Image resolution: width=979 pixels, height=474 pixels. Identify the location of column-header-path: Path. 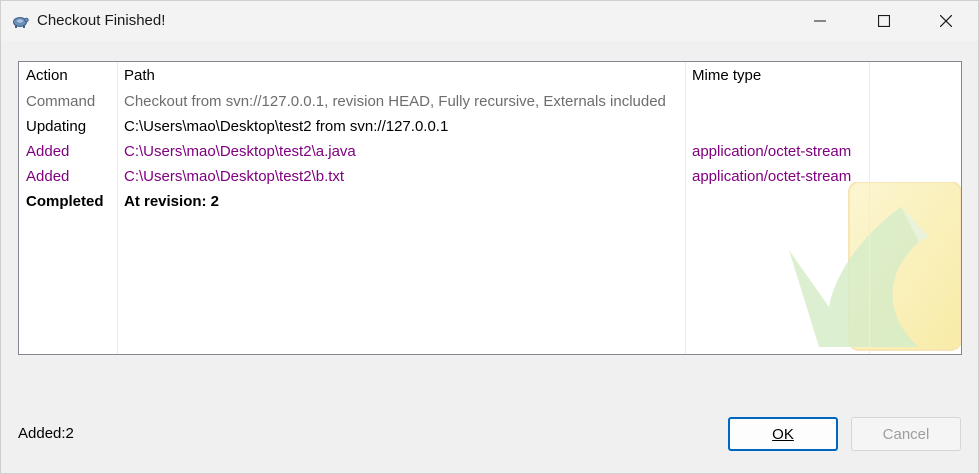
(139, 76).